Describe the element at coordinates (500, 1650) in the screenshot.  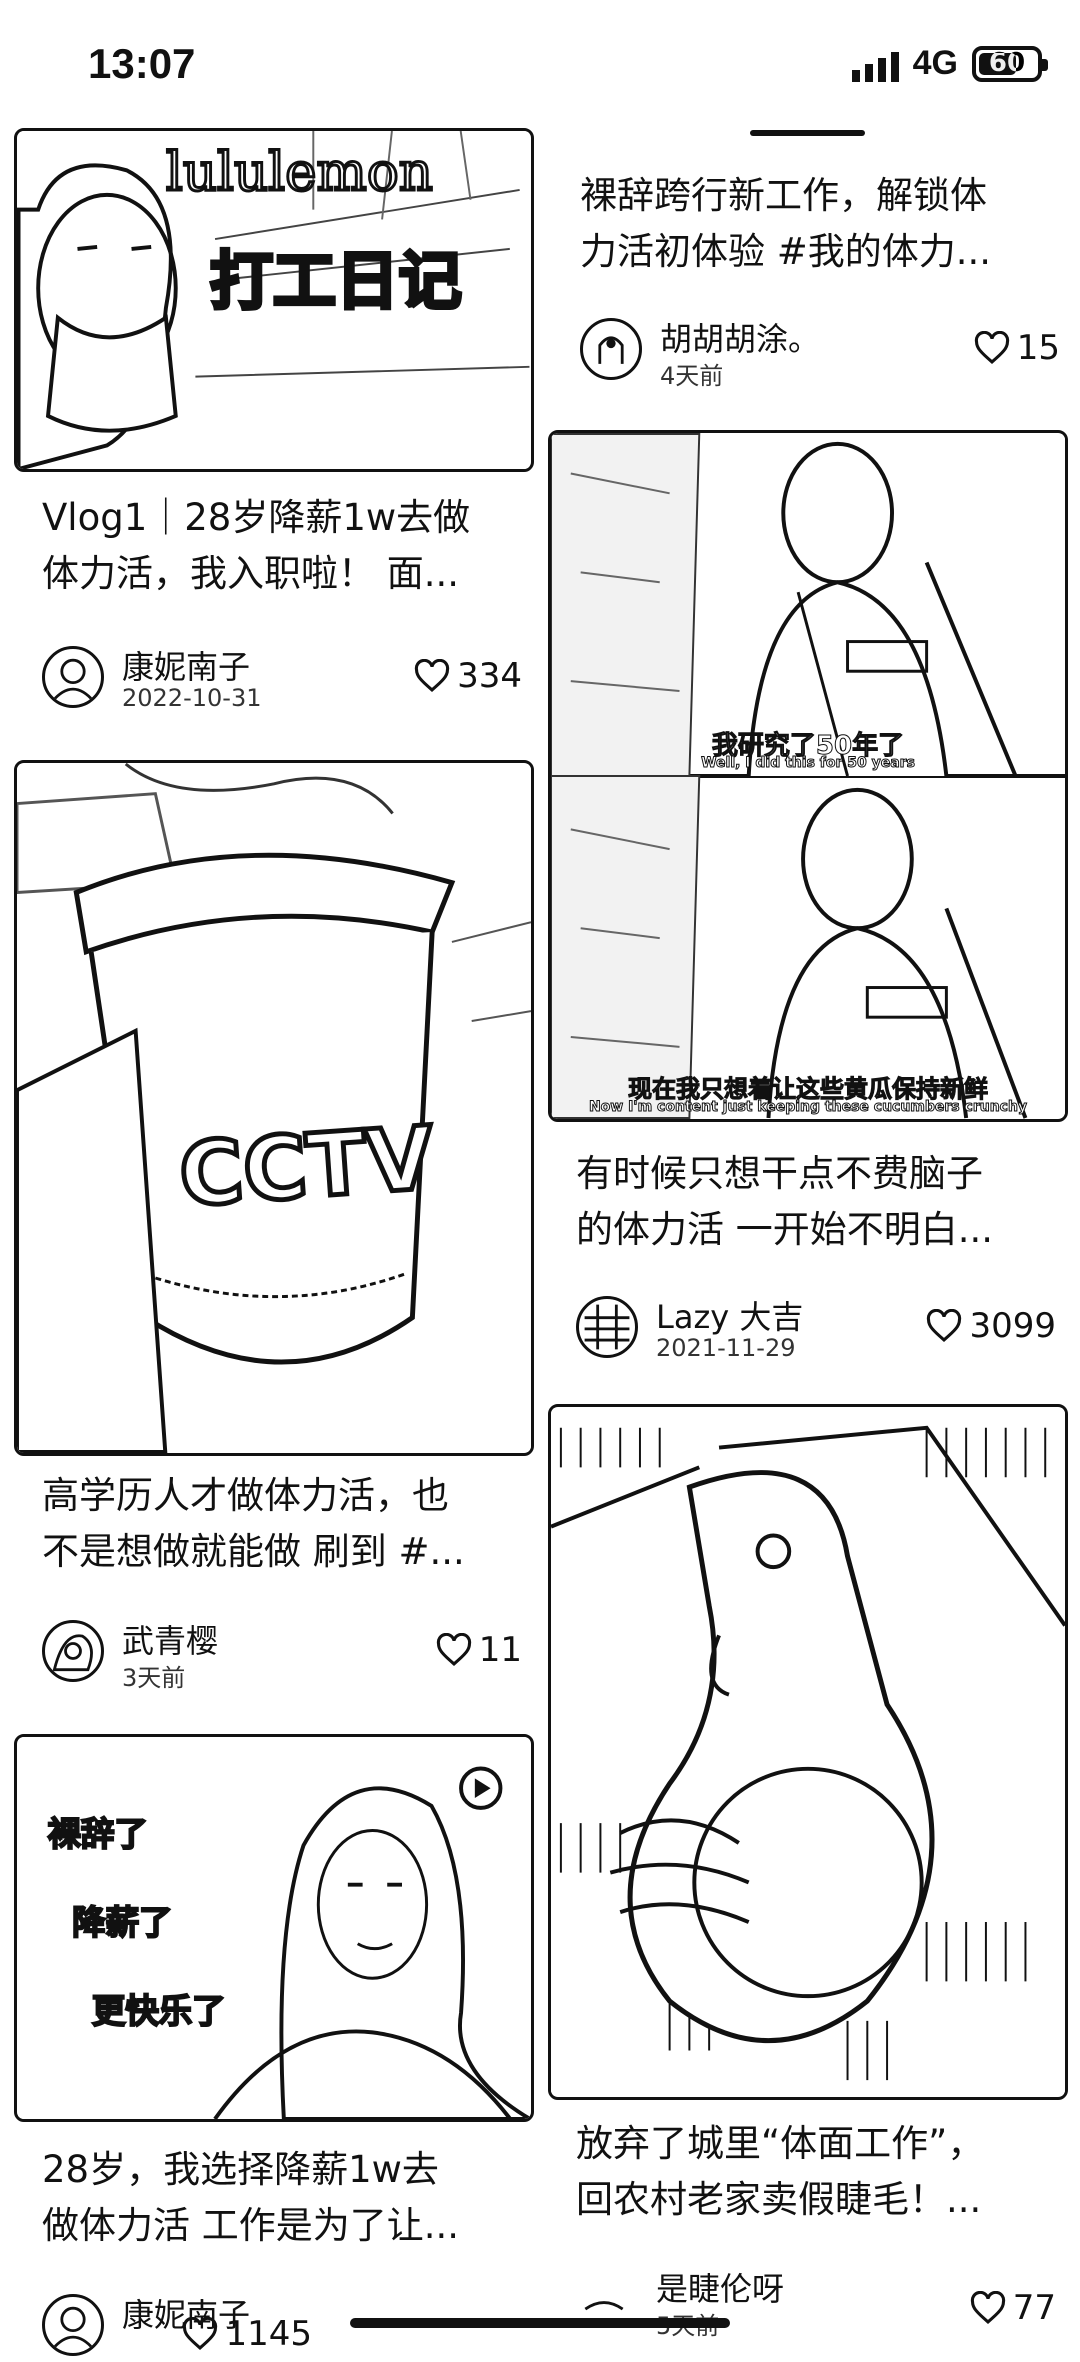
I see `like-count: 11` at that location.